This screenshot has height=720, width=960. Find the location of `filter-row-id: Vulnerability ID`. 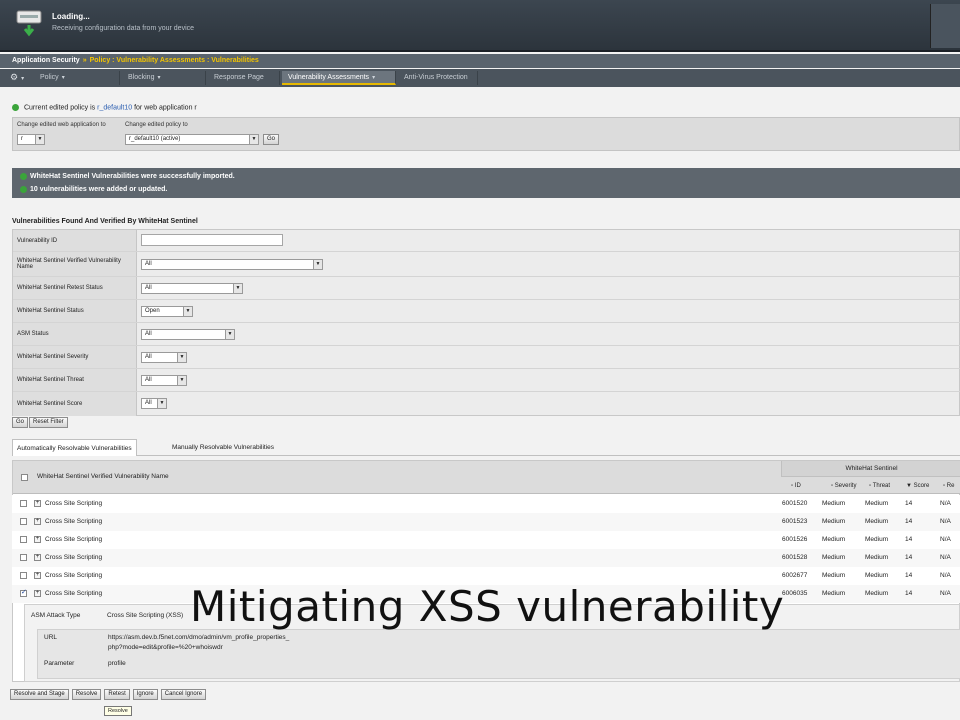

filter-row-id: Vulnerability ID is located at coordinates (486, 241).